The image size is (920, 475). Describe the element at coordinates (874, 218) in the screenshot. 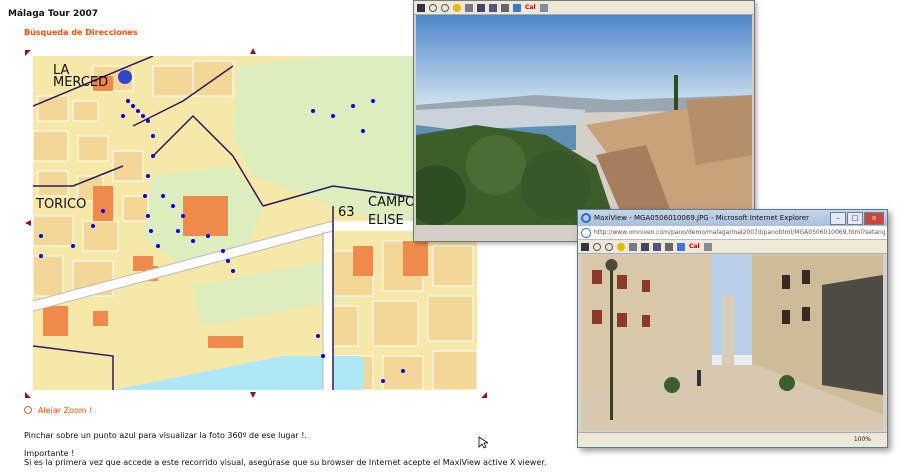

I see `close-button: ×` at that location.